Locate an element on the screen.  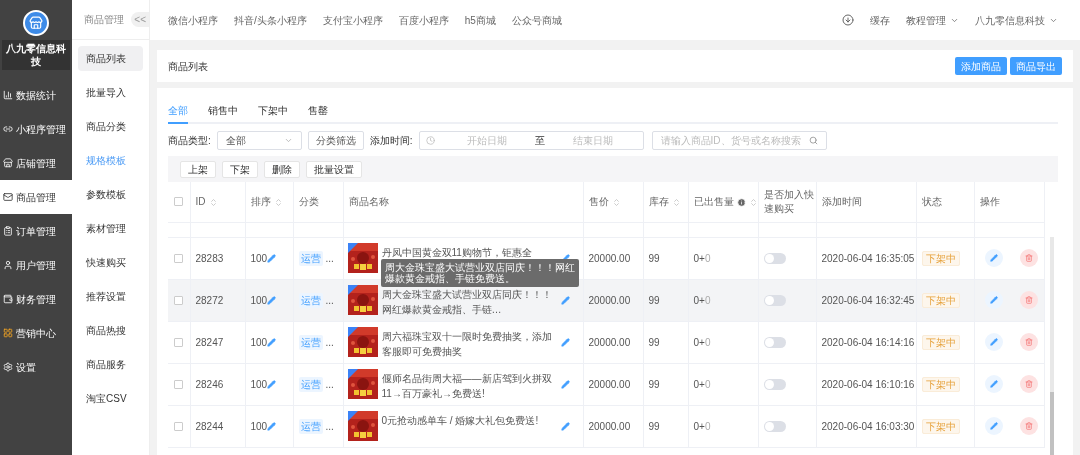
subnav-item: 素材管理 is located at coordinates (110, 228).